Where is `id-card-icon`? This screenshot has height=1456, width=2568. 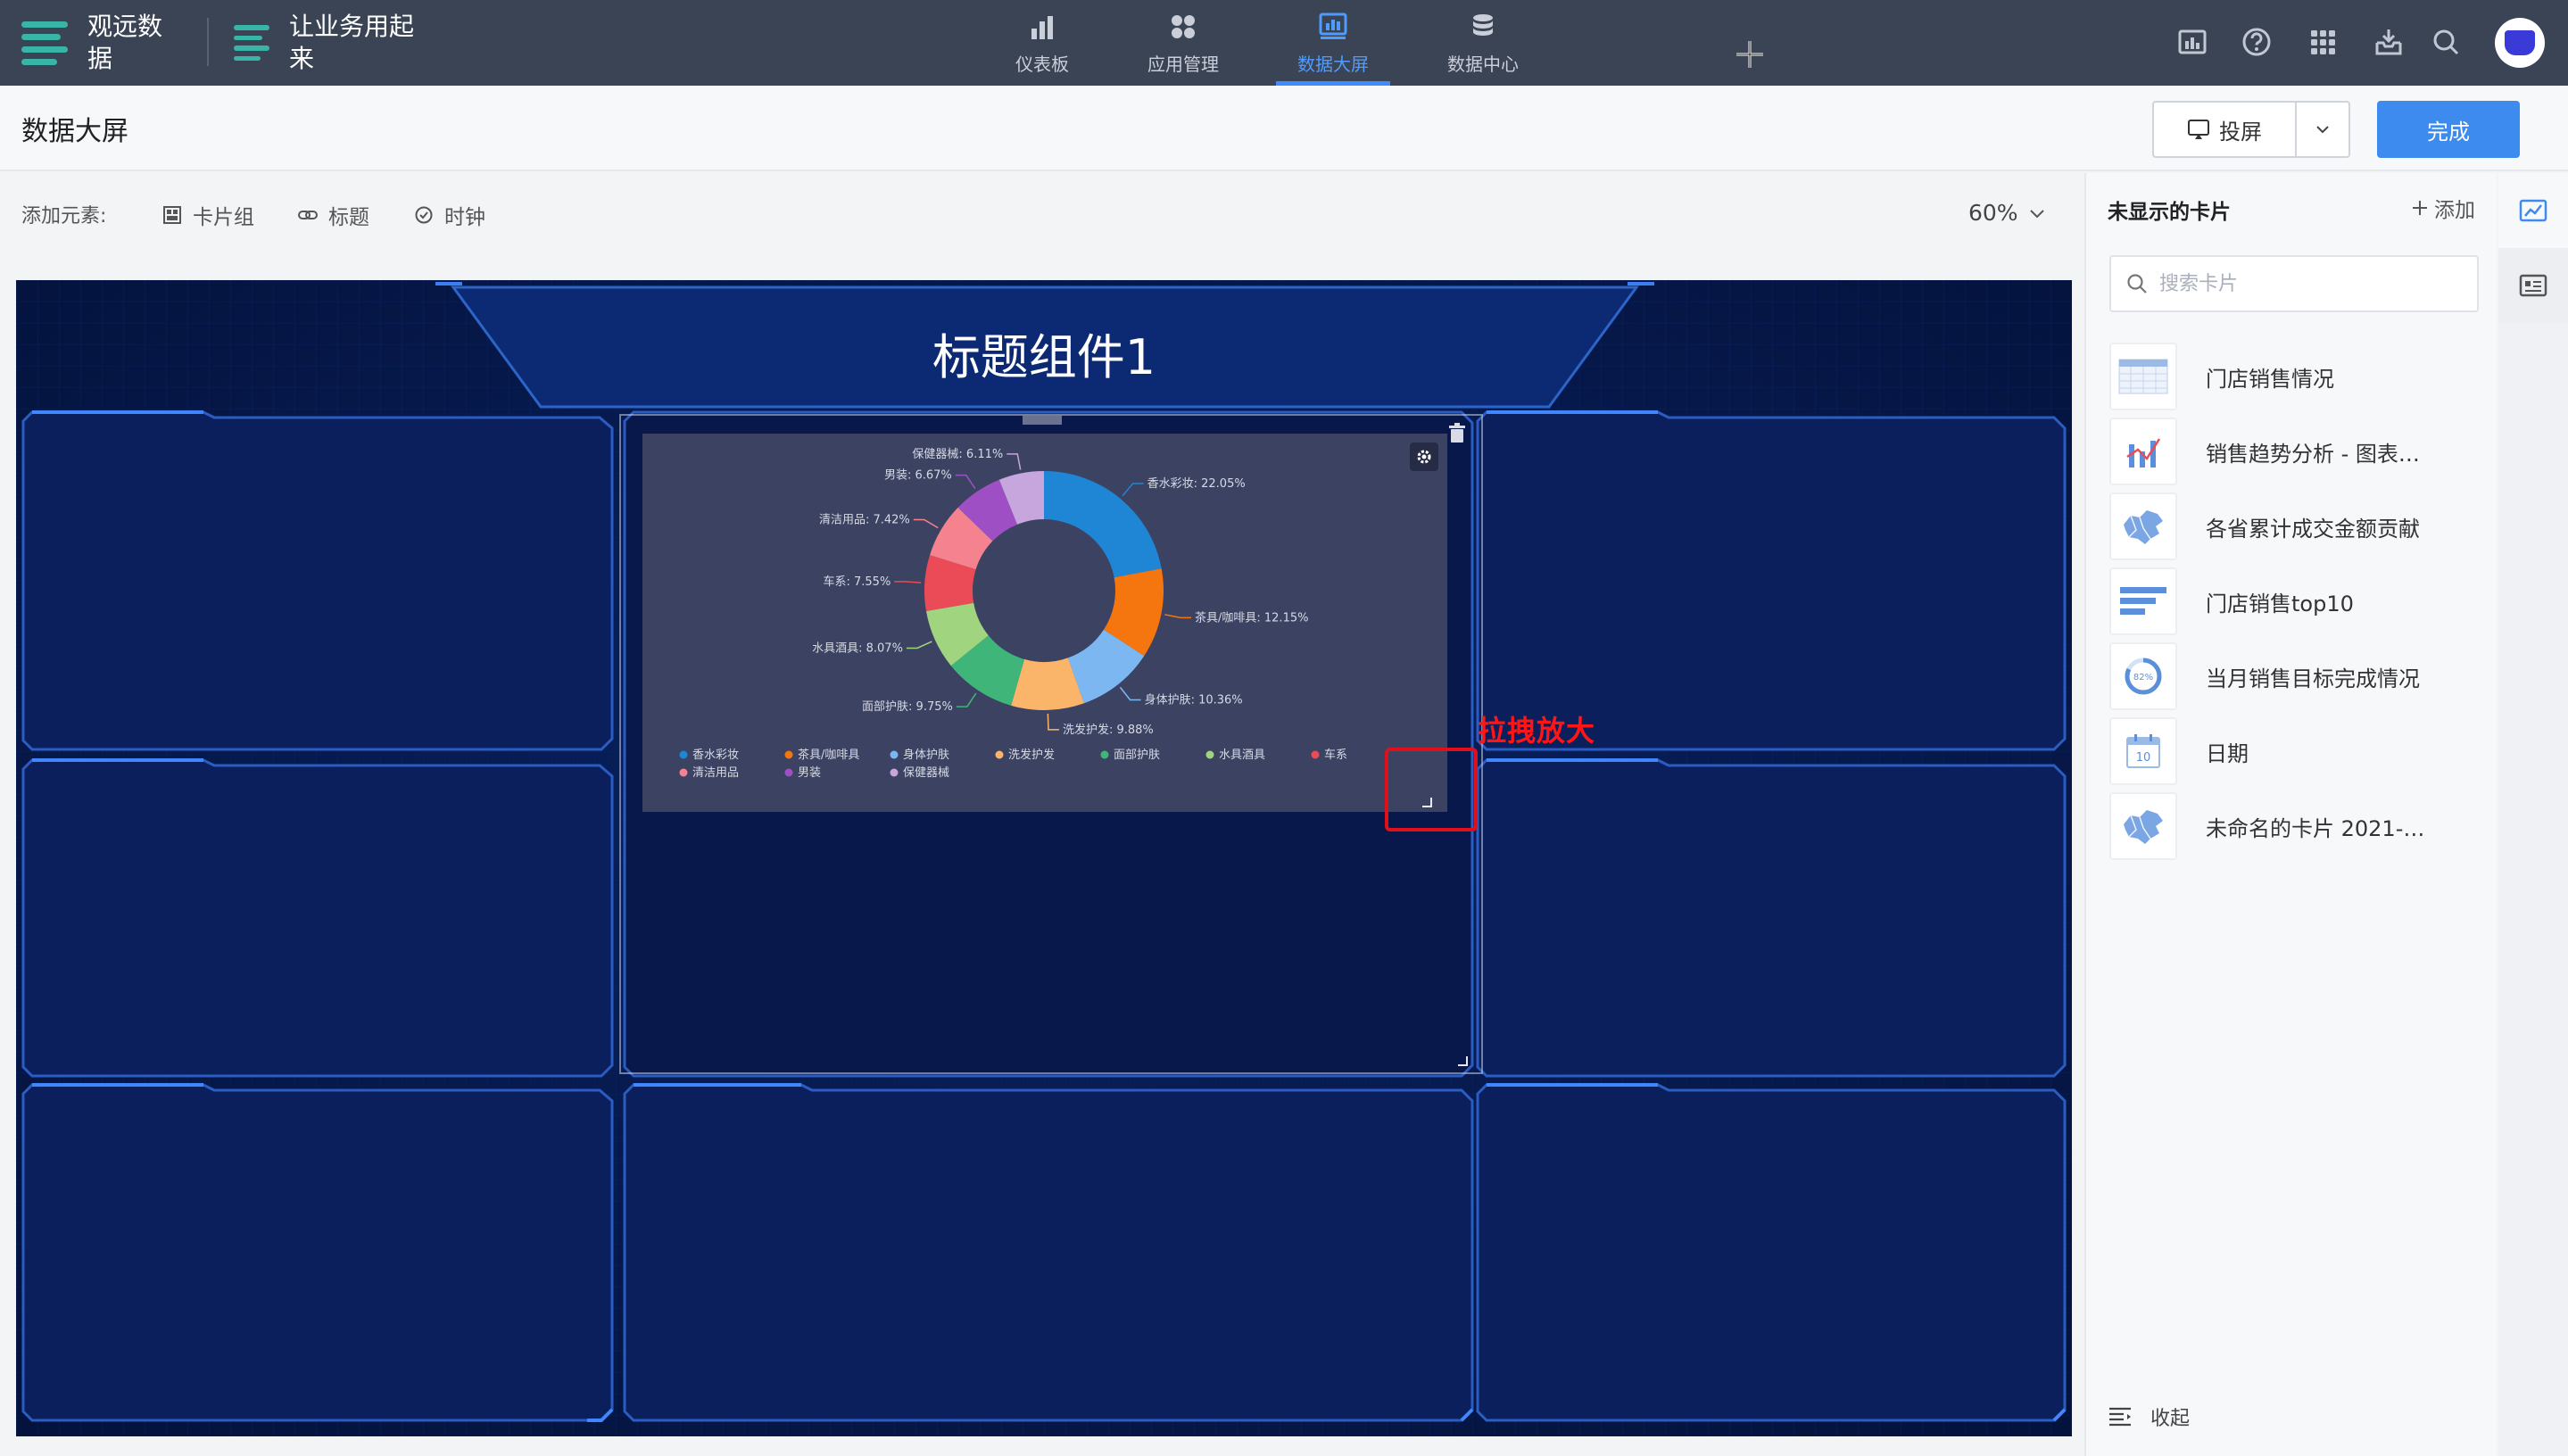
id-card-icon is located at coordinates (2533, 285).